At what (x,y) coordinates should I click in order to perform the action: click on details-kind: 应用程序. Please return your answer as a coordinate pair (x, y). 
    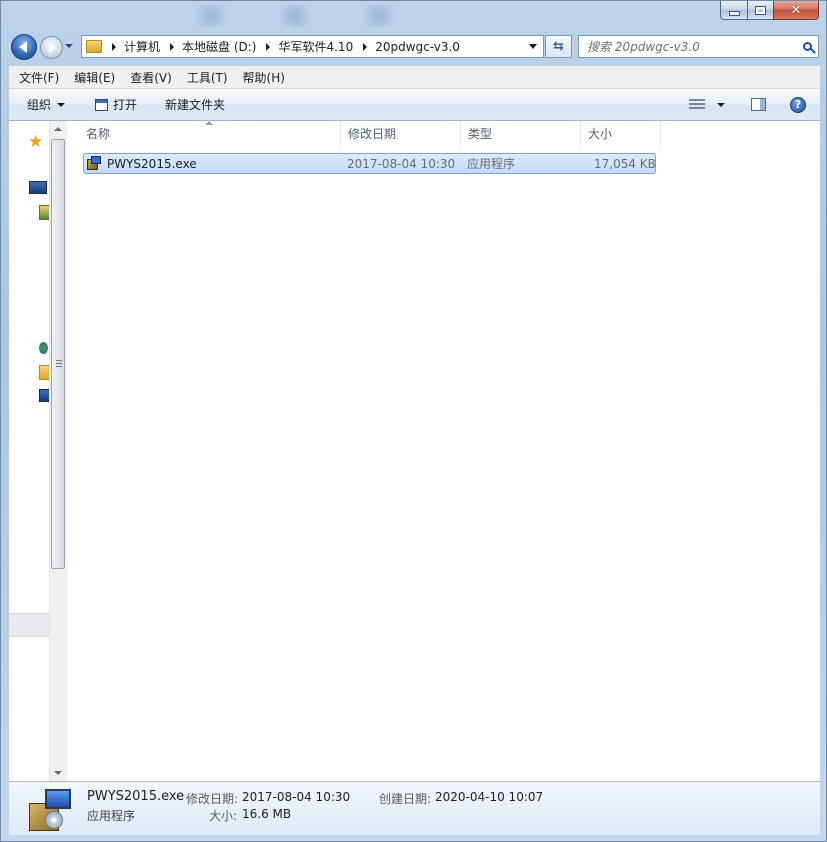
    Looking at the image, I should click on (111, 816).